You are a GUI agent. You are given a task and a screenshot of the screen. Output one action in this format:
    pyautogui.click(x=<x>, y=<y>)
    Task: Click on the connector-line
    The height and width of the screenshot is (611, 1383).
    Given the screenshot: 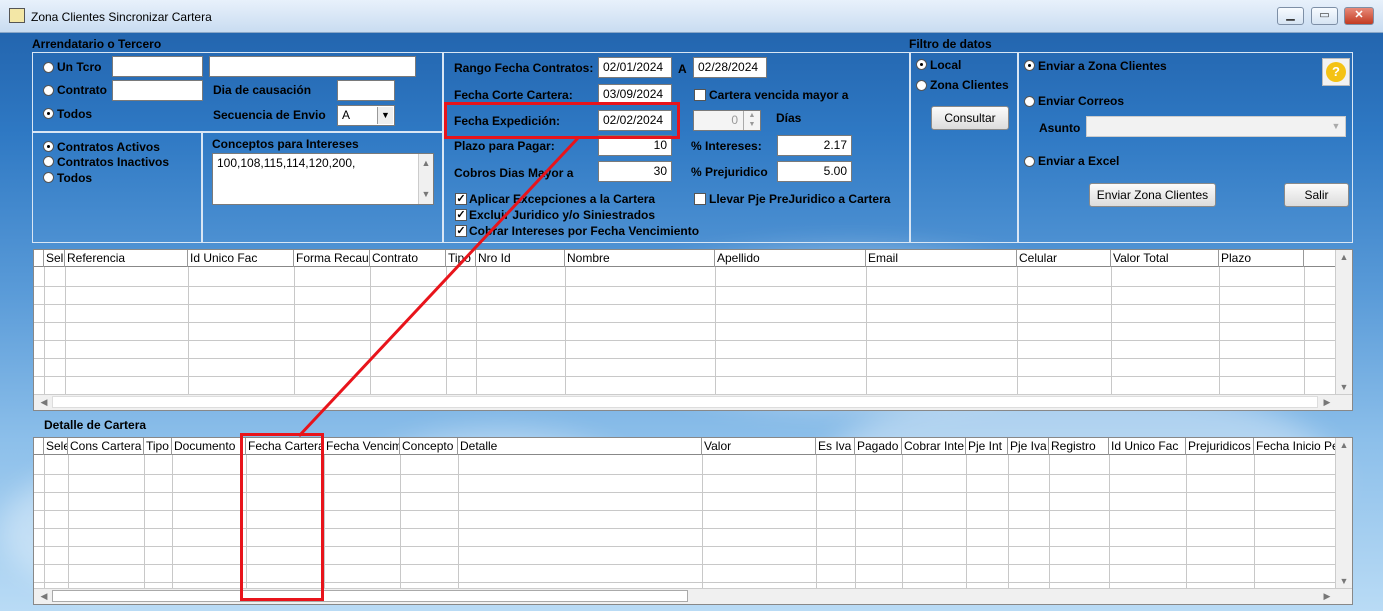 What is the action you would take?
    pyautogui.click(x=438, y=287)
    